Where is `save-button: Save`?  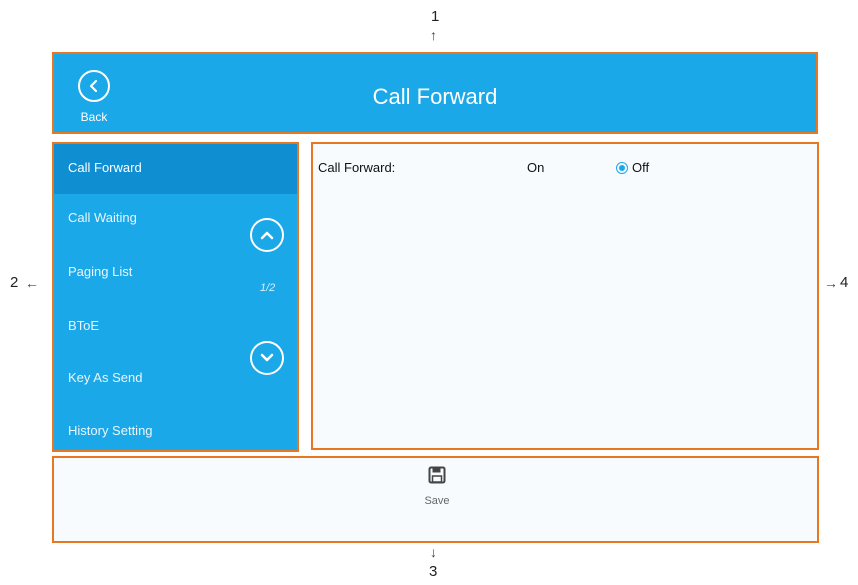 save-button: Save is located at coordinates (437, 491).